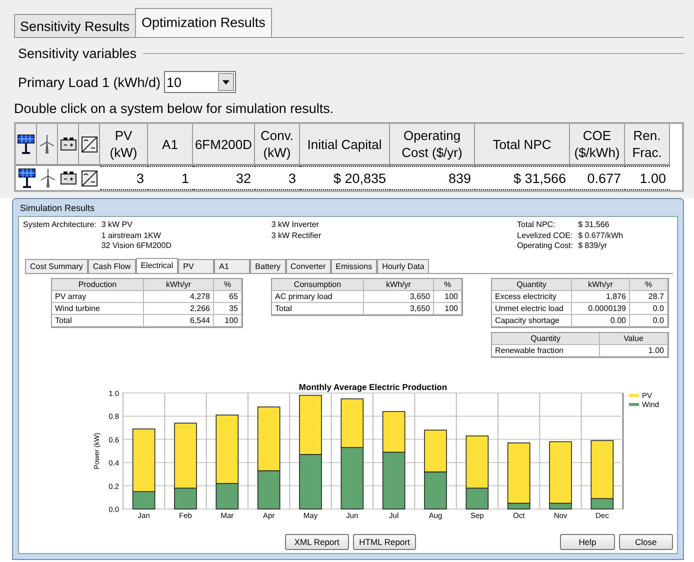 The height and width of the screenshot is (562, 694). I want to click on summary-label: Operating Cost:, so click(545, 246).